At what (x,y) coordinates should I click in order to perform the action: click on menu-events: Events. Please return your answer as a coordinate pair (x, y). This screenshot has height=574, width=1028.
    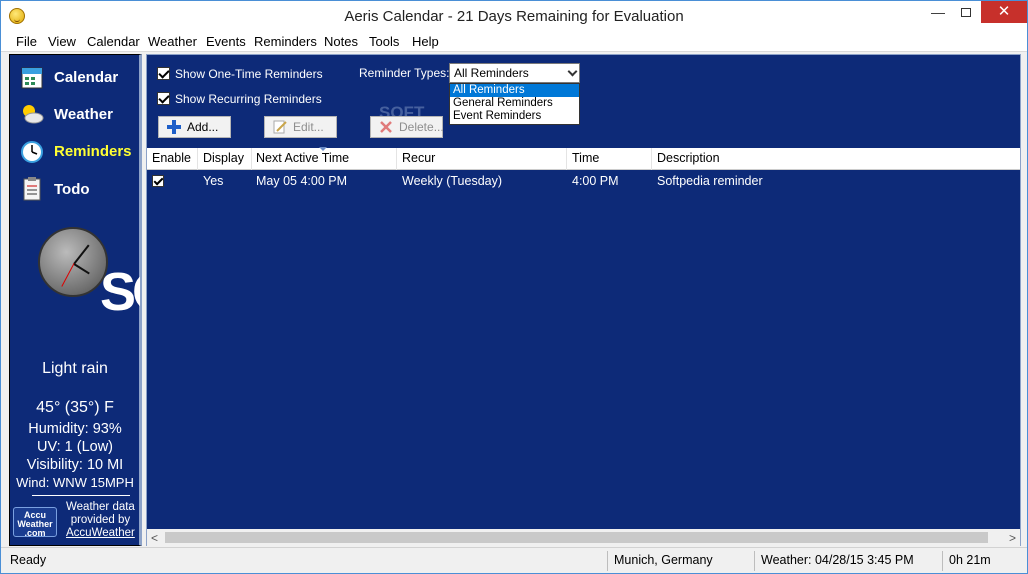
    Looking at the image, I should click on (226, 41).